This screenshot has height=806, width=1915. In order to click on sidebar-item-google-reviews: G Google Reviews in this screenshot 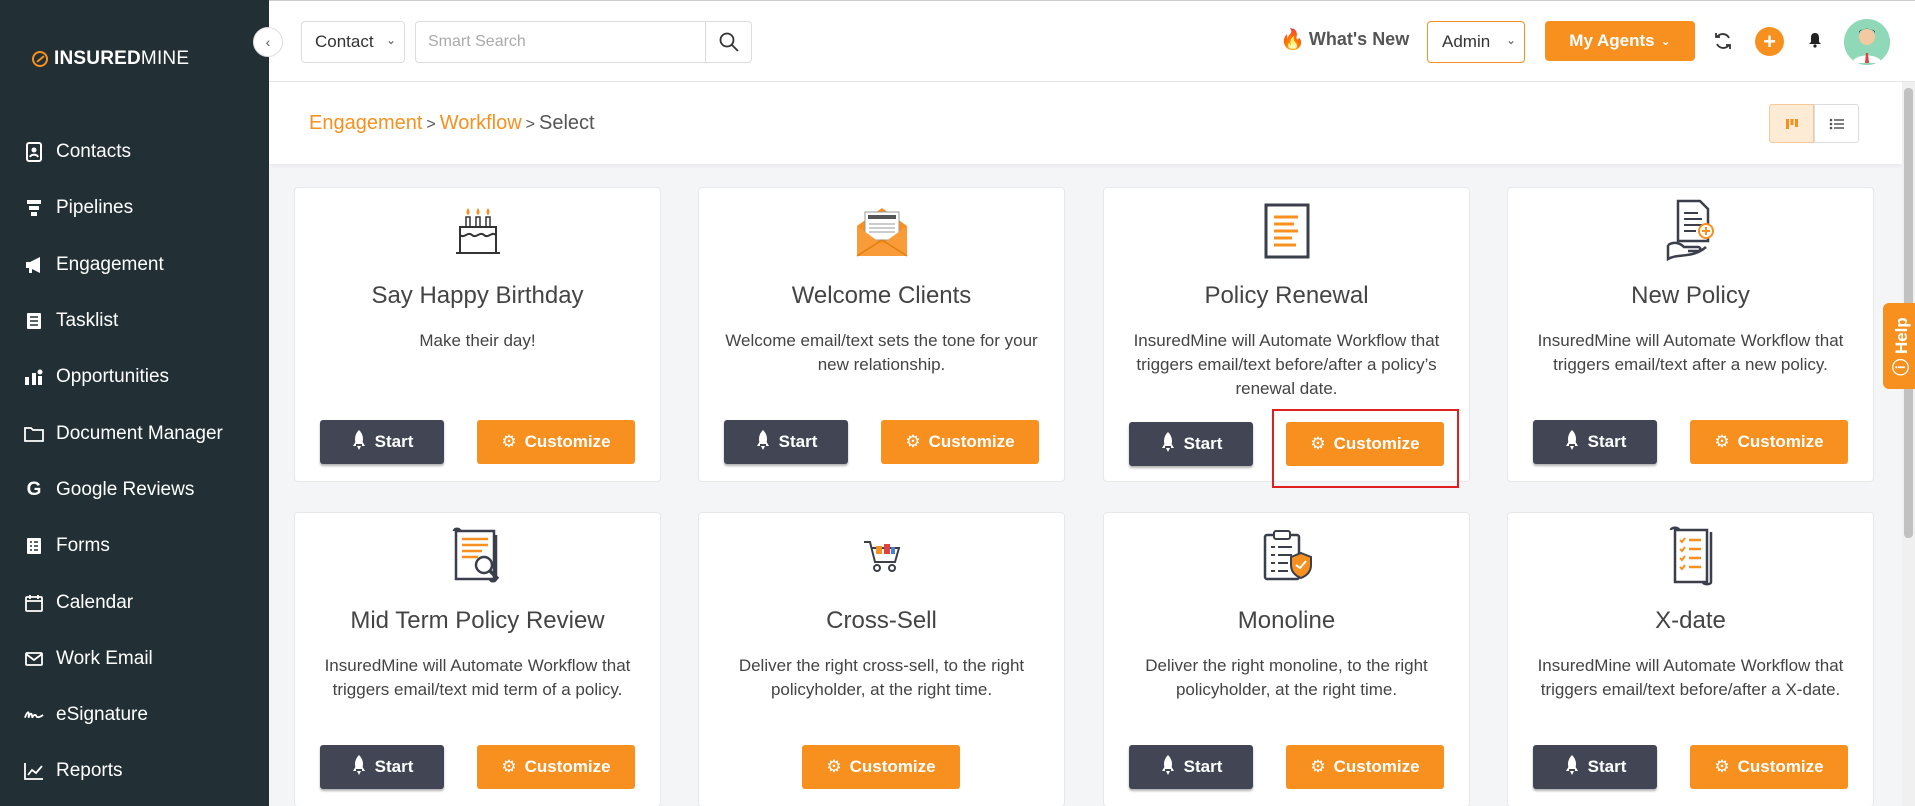, I will do `click(134, 490)`.